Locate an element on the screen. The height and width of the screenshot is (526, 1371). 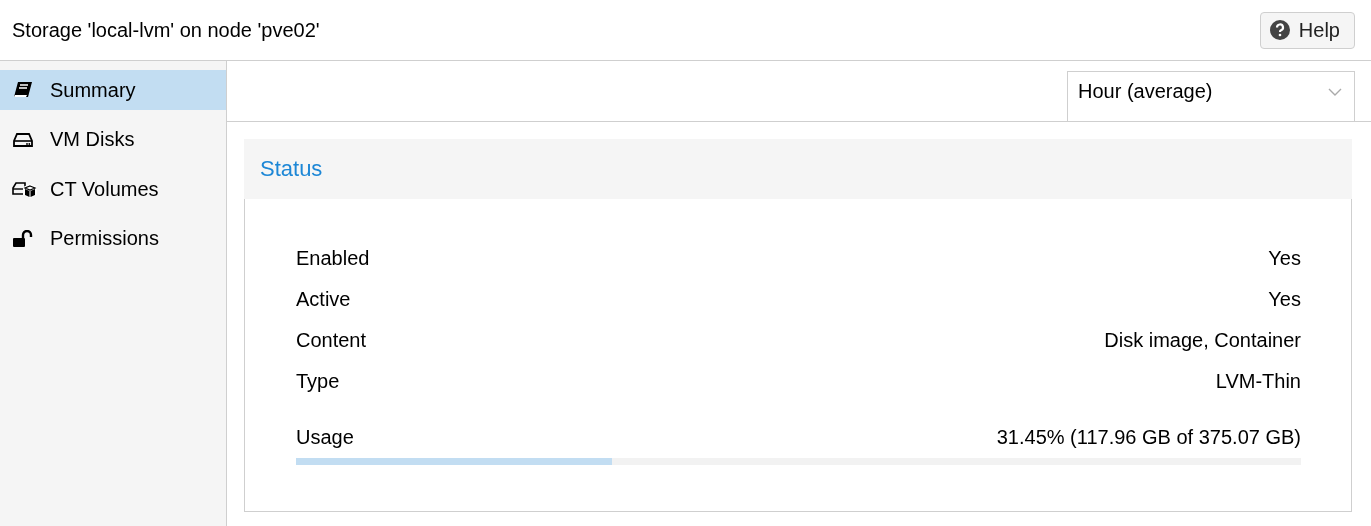
help-icon is located at coordinates (1279, 30).